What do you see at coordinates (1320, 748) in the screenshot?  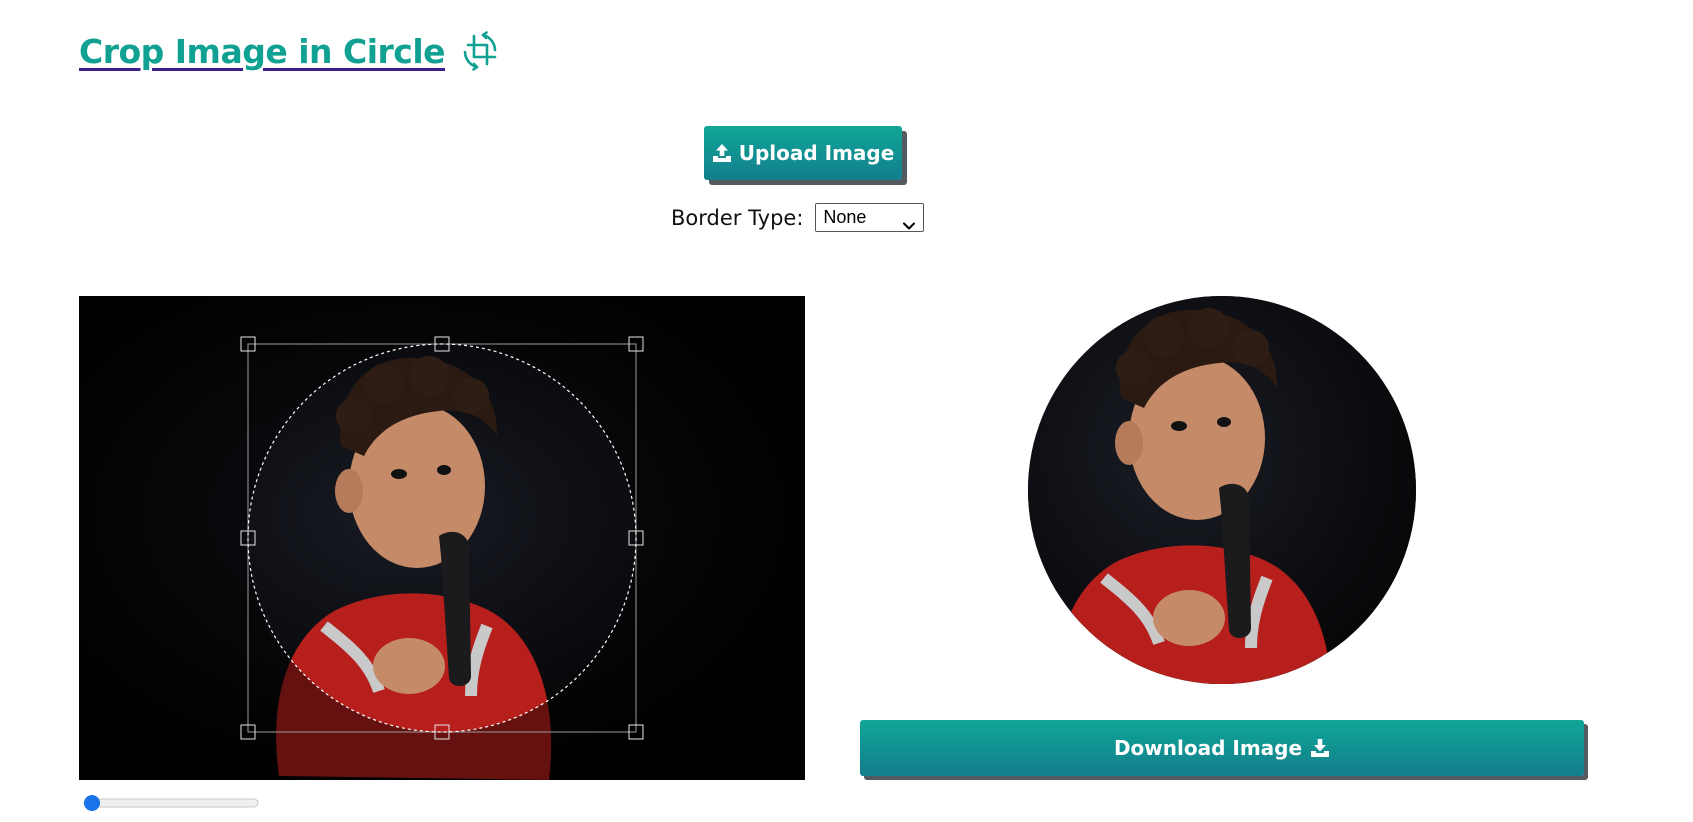 I see `download-icon` at bounding box center [1320, 748].